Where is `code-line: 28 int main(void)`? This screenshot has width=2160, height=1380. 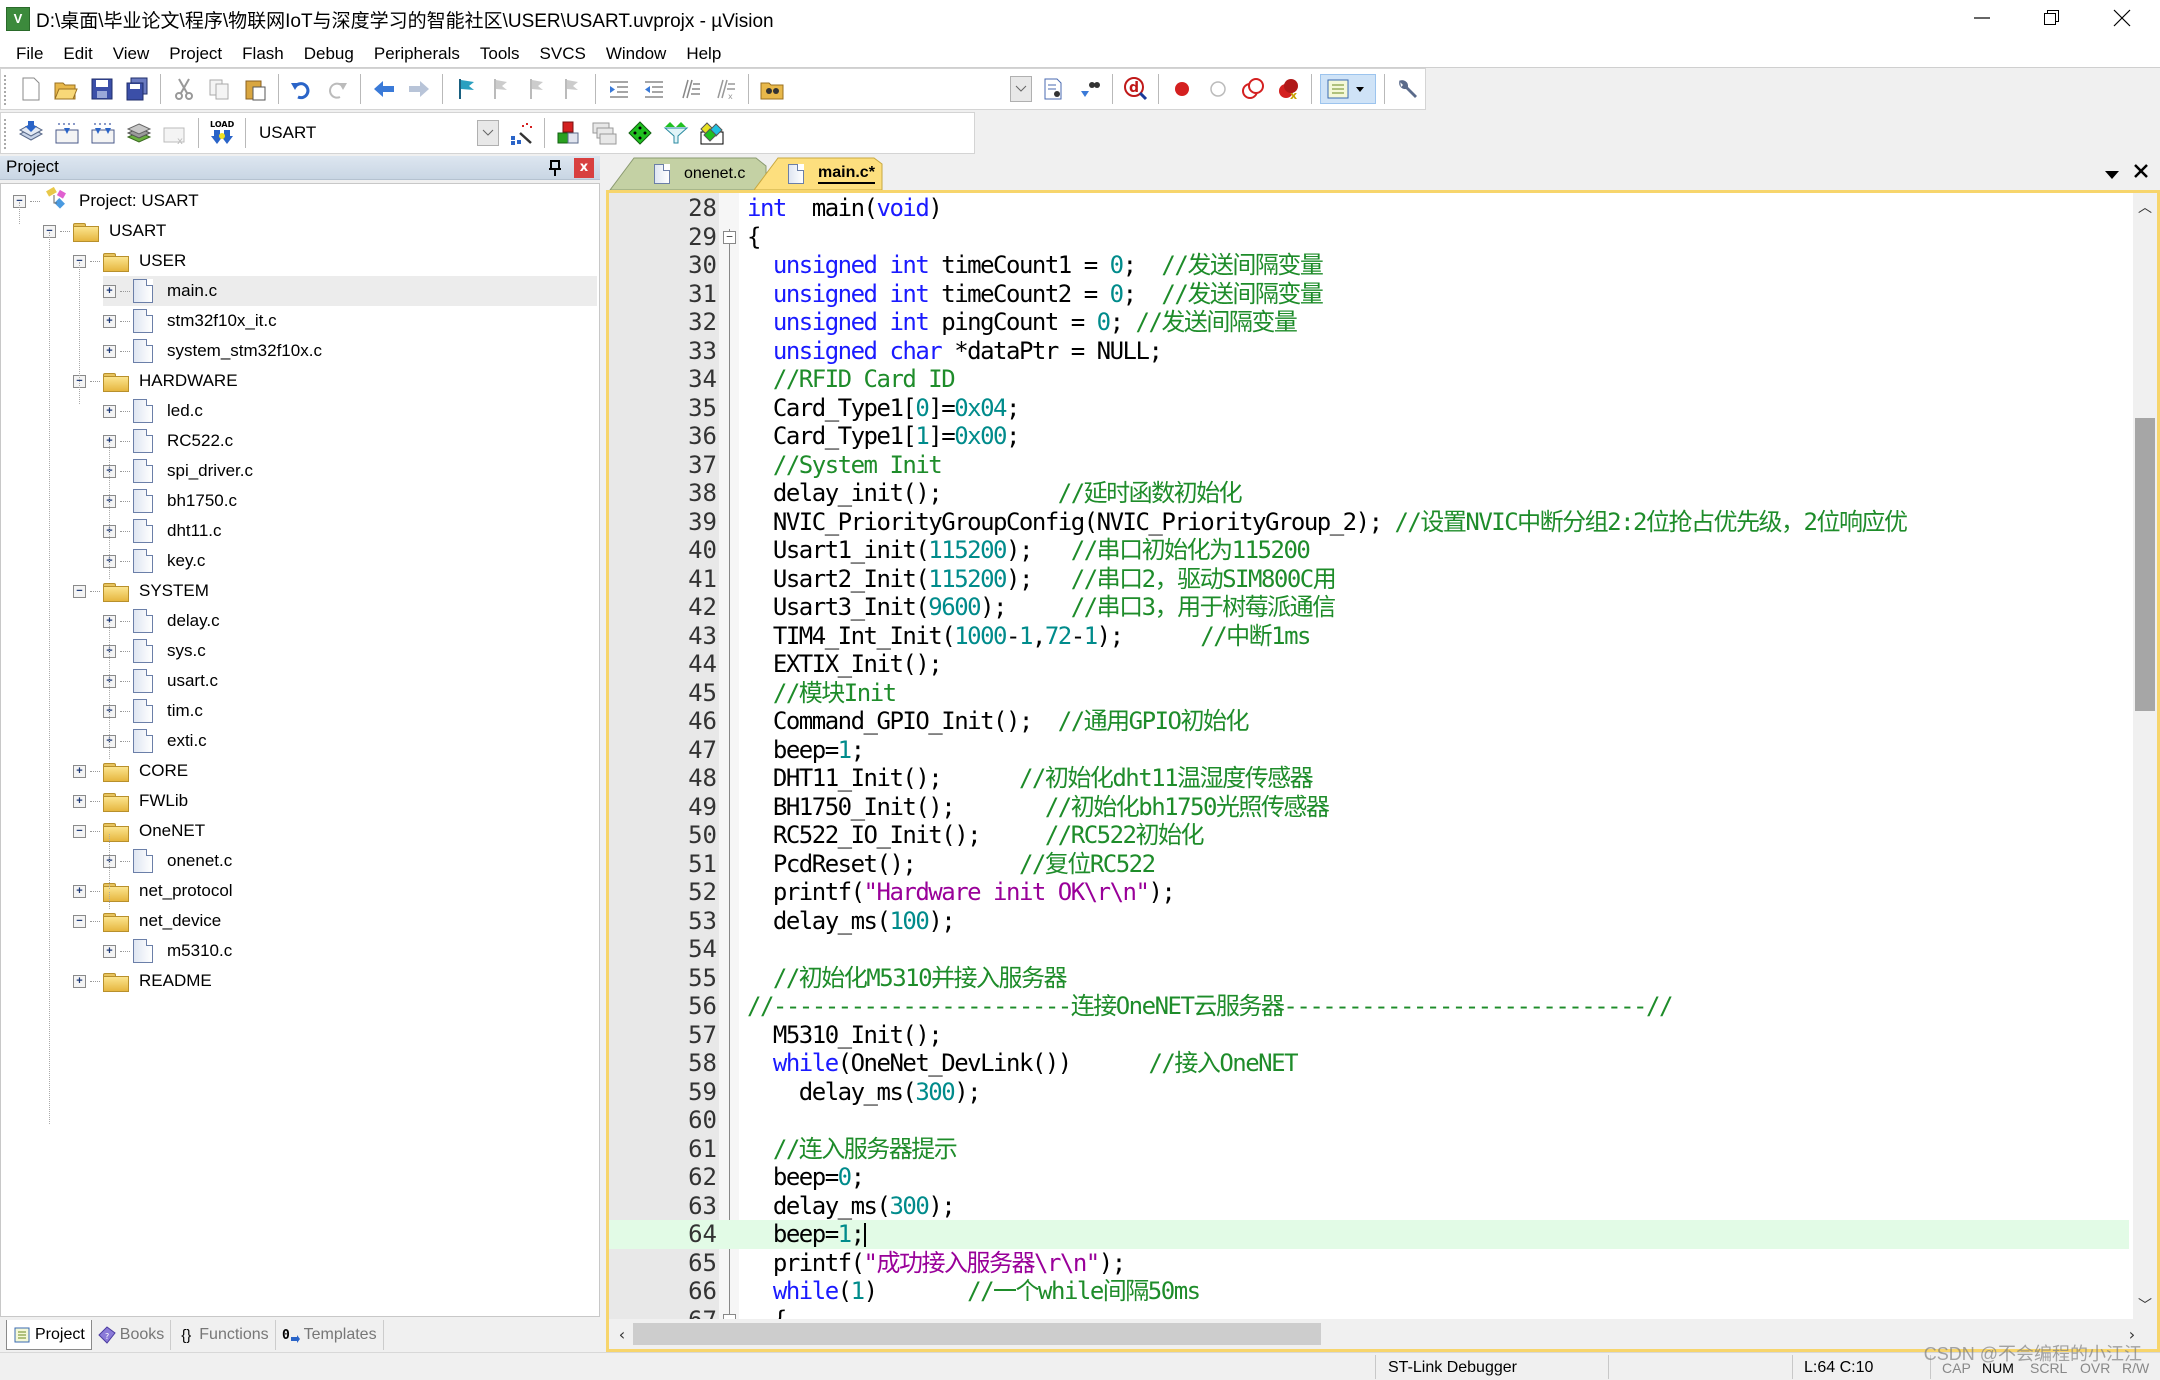 code-line: 28 int main(void) is located at coordinates (1369, 208).